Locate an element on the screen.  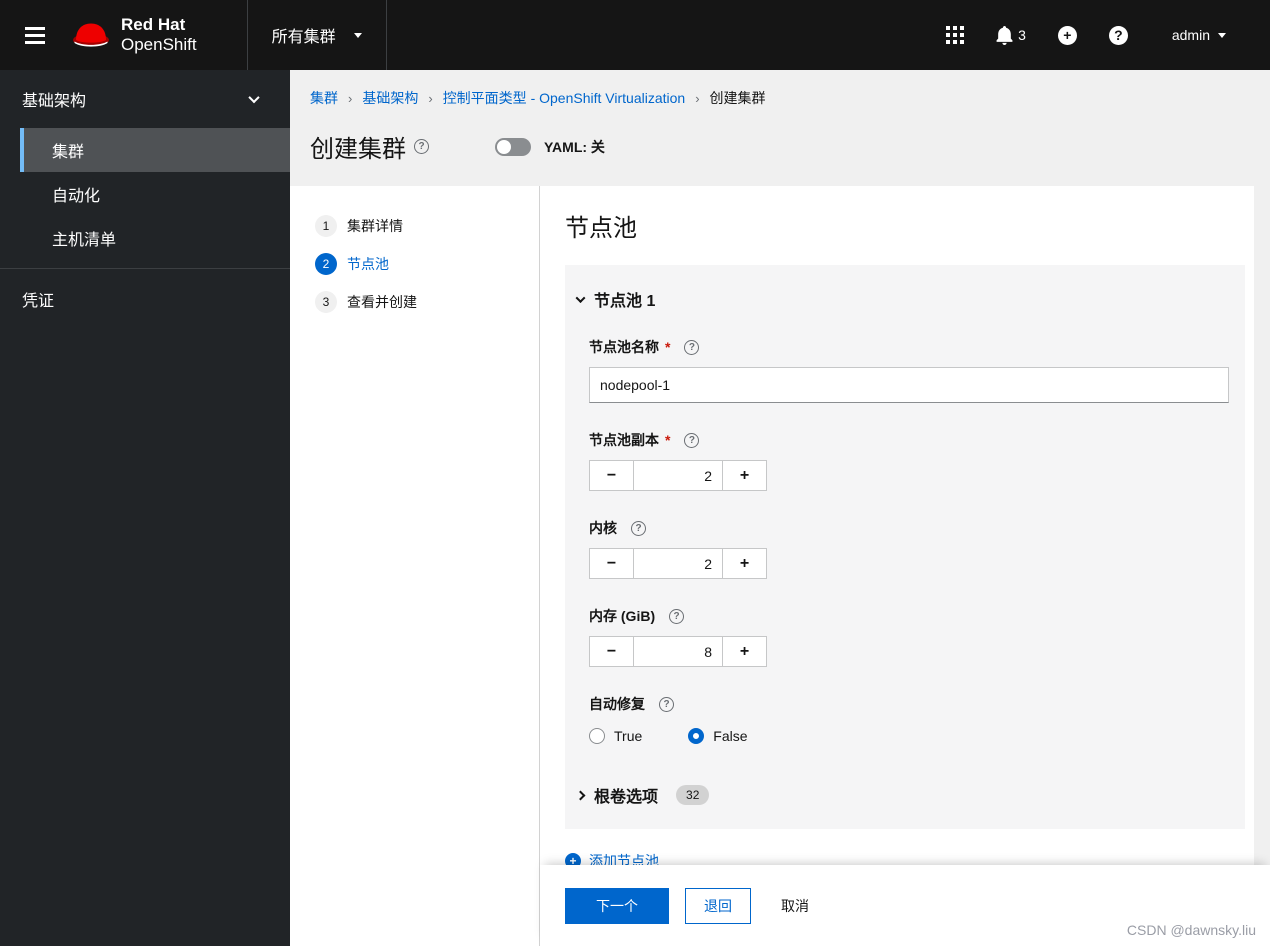
cluster-selector-dropdown: 所有集群 is located at coordinates (316, 35).